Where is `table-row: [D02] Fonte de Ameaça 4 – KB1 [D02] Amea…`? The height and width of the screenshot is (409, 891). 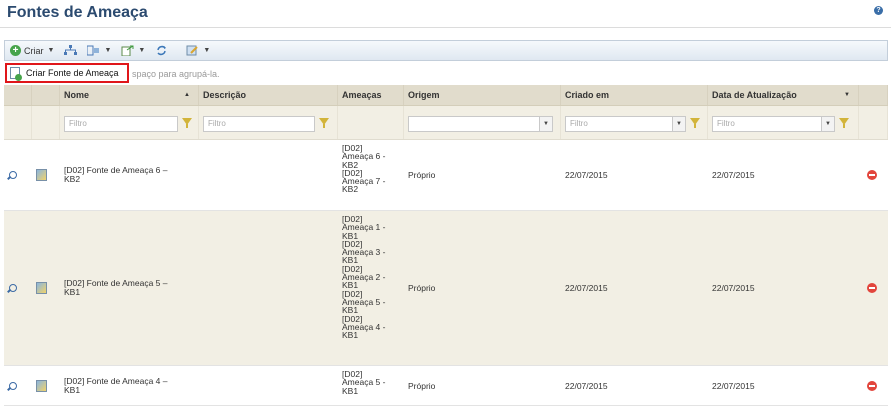 table-row: [D02] Fonte de Ameaça 4 – KB1 [D02] Amea… is located at coordinates (446, 386).